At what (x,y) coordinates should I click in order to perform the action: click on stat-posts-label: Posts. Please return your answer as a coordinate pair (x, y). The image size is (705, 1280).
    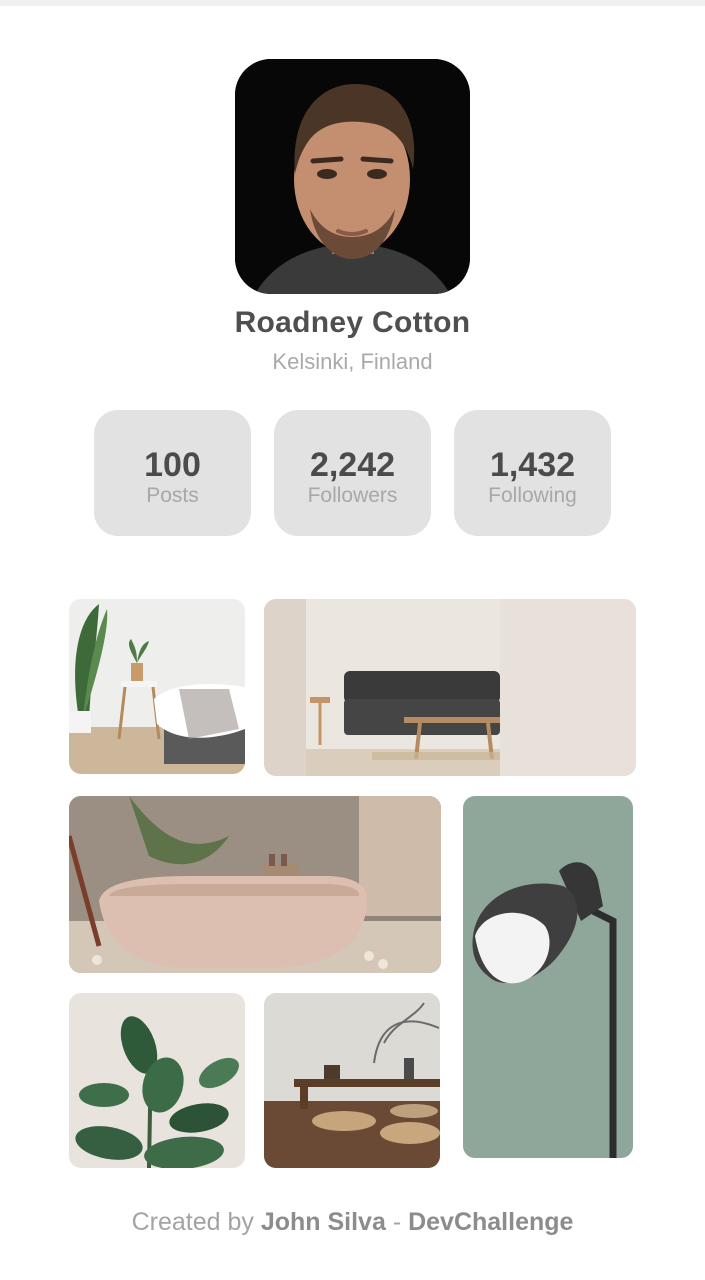
    Looking at the image, I should click on (172, 495).